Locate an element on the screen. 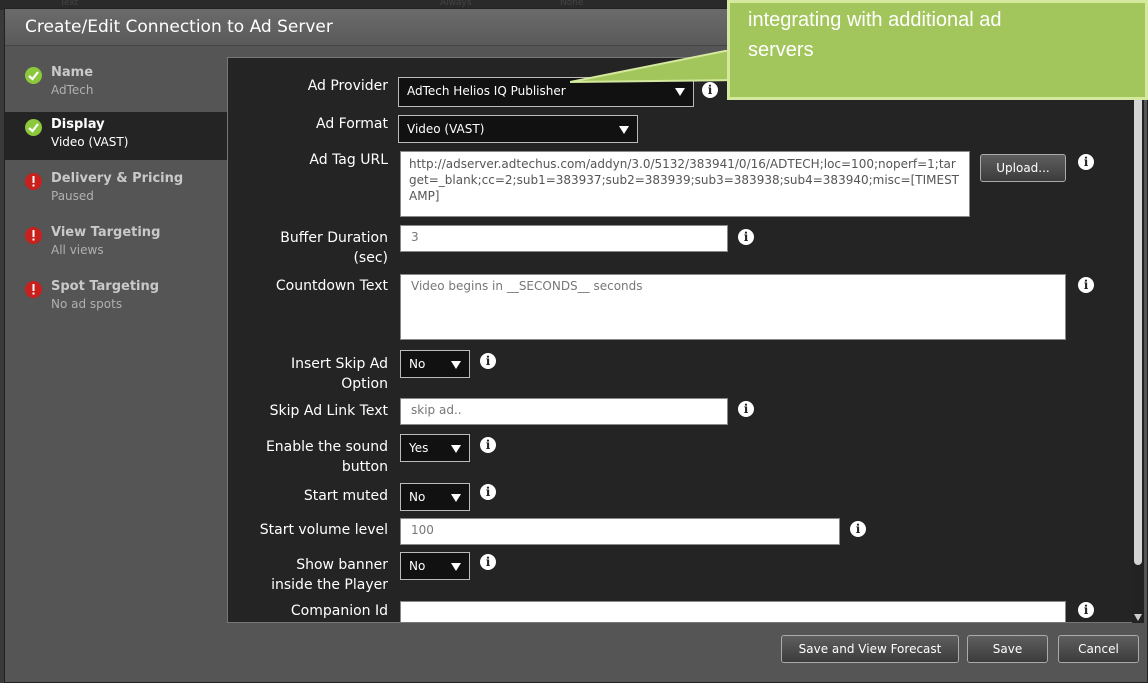  callout-tooltip: integrating with additional ad servers is located at coordinates (937, 50).